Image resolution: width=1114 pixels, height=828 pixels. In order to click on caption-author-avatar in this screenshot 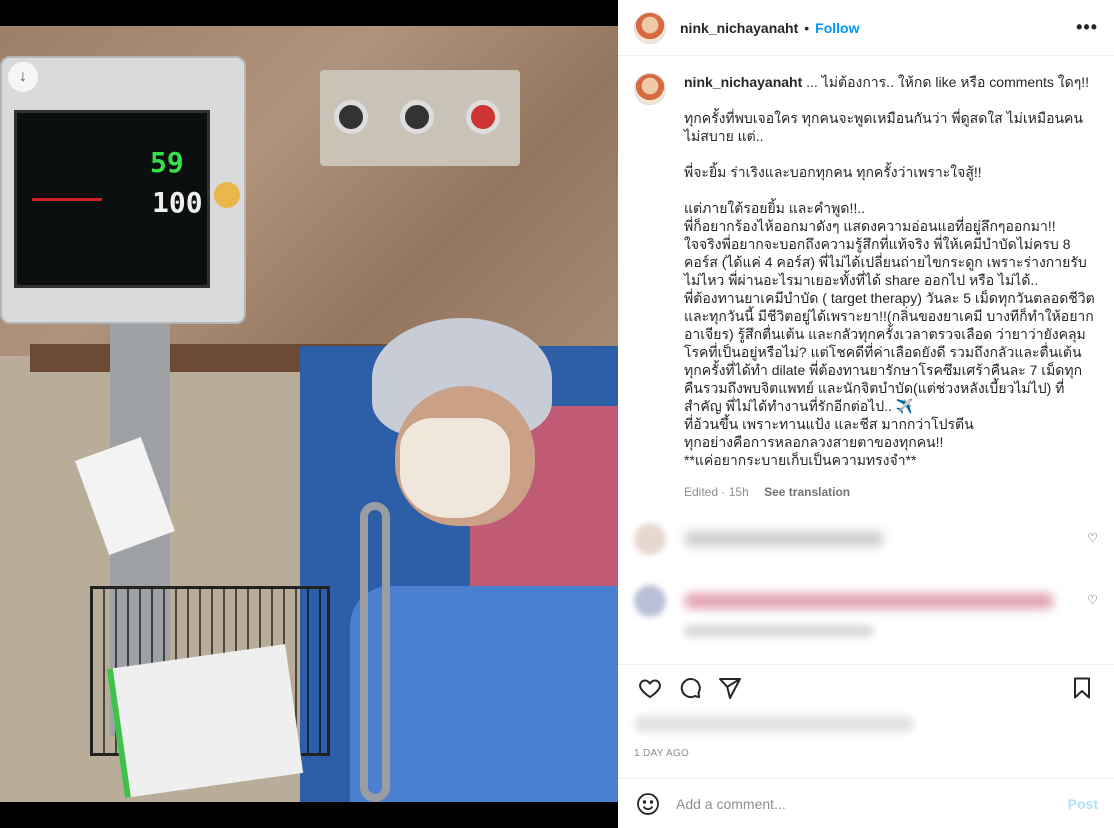, I will do `click(650, 89)`.